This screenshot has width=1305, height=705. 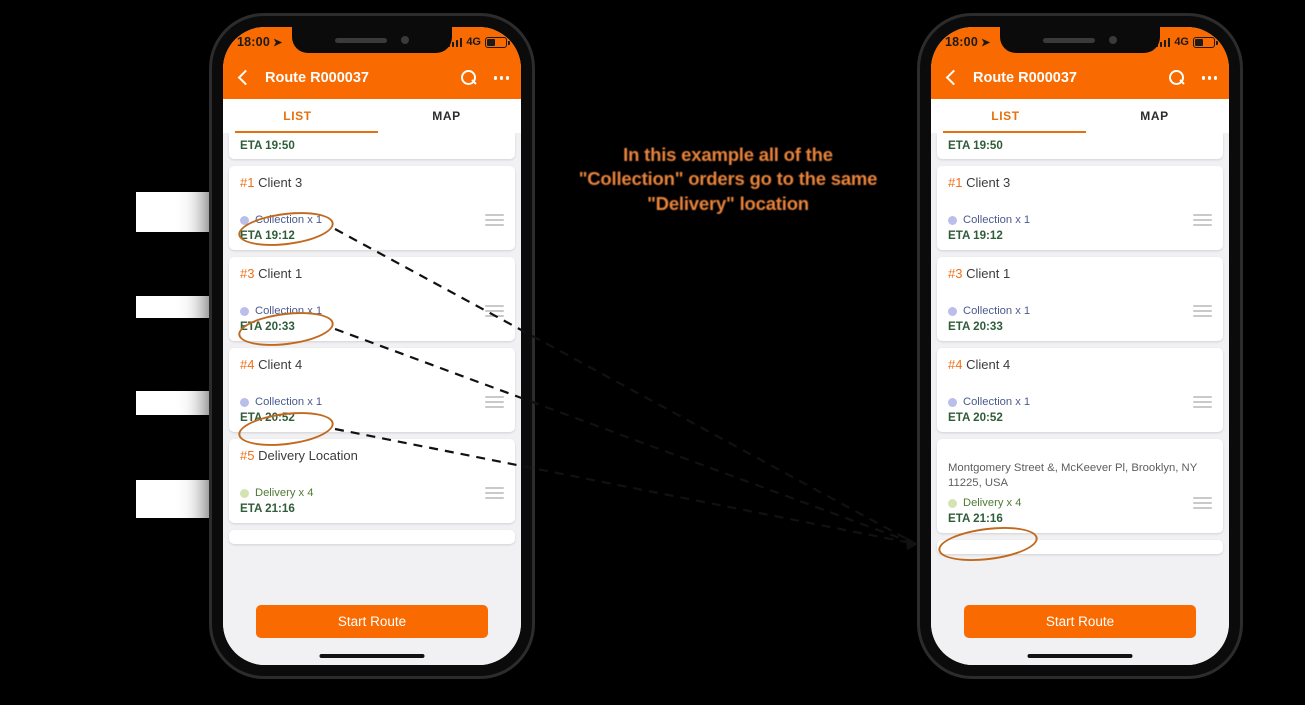 I want to click on phone-notch, so click(x=1080, y=40).